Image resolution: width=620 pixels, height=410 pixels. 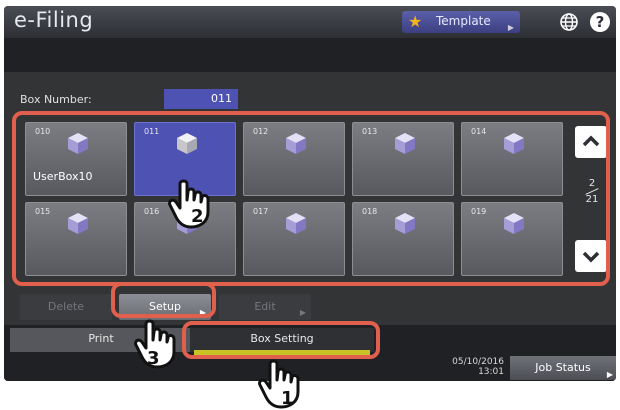 What do you see at coordinates (281, 340) in the screenshot?
I see `highlight-box-setting-tab` at bounding box center [281, 340].